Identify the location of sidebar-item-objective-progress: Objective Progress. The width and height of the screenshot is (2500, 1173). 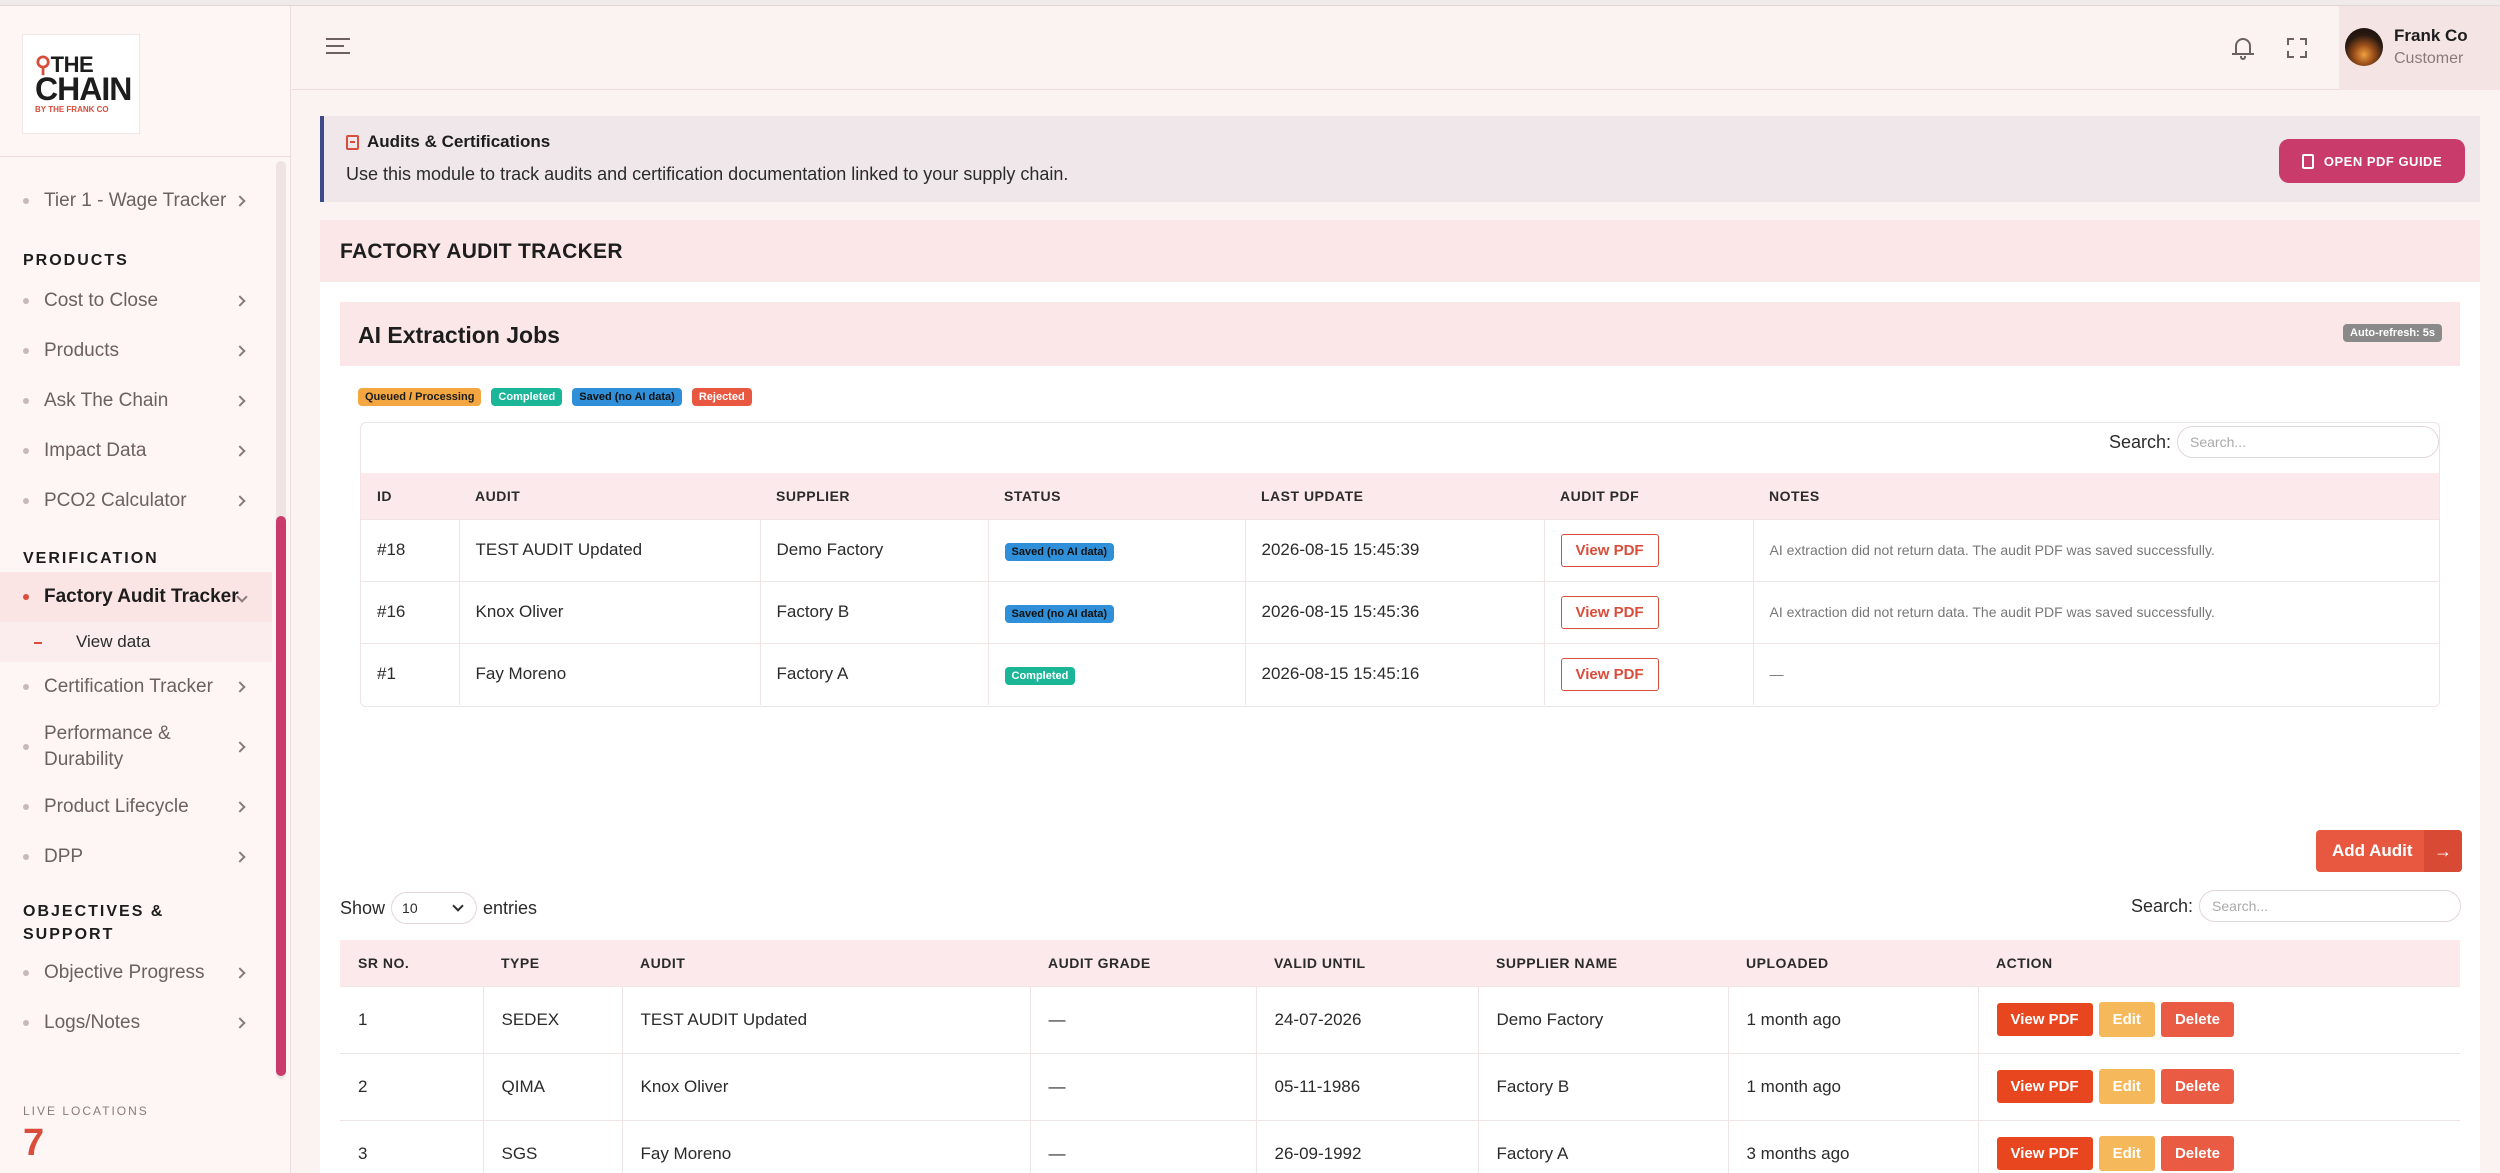
(136, 973).